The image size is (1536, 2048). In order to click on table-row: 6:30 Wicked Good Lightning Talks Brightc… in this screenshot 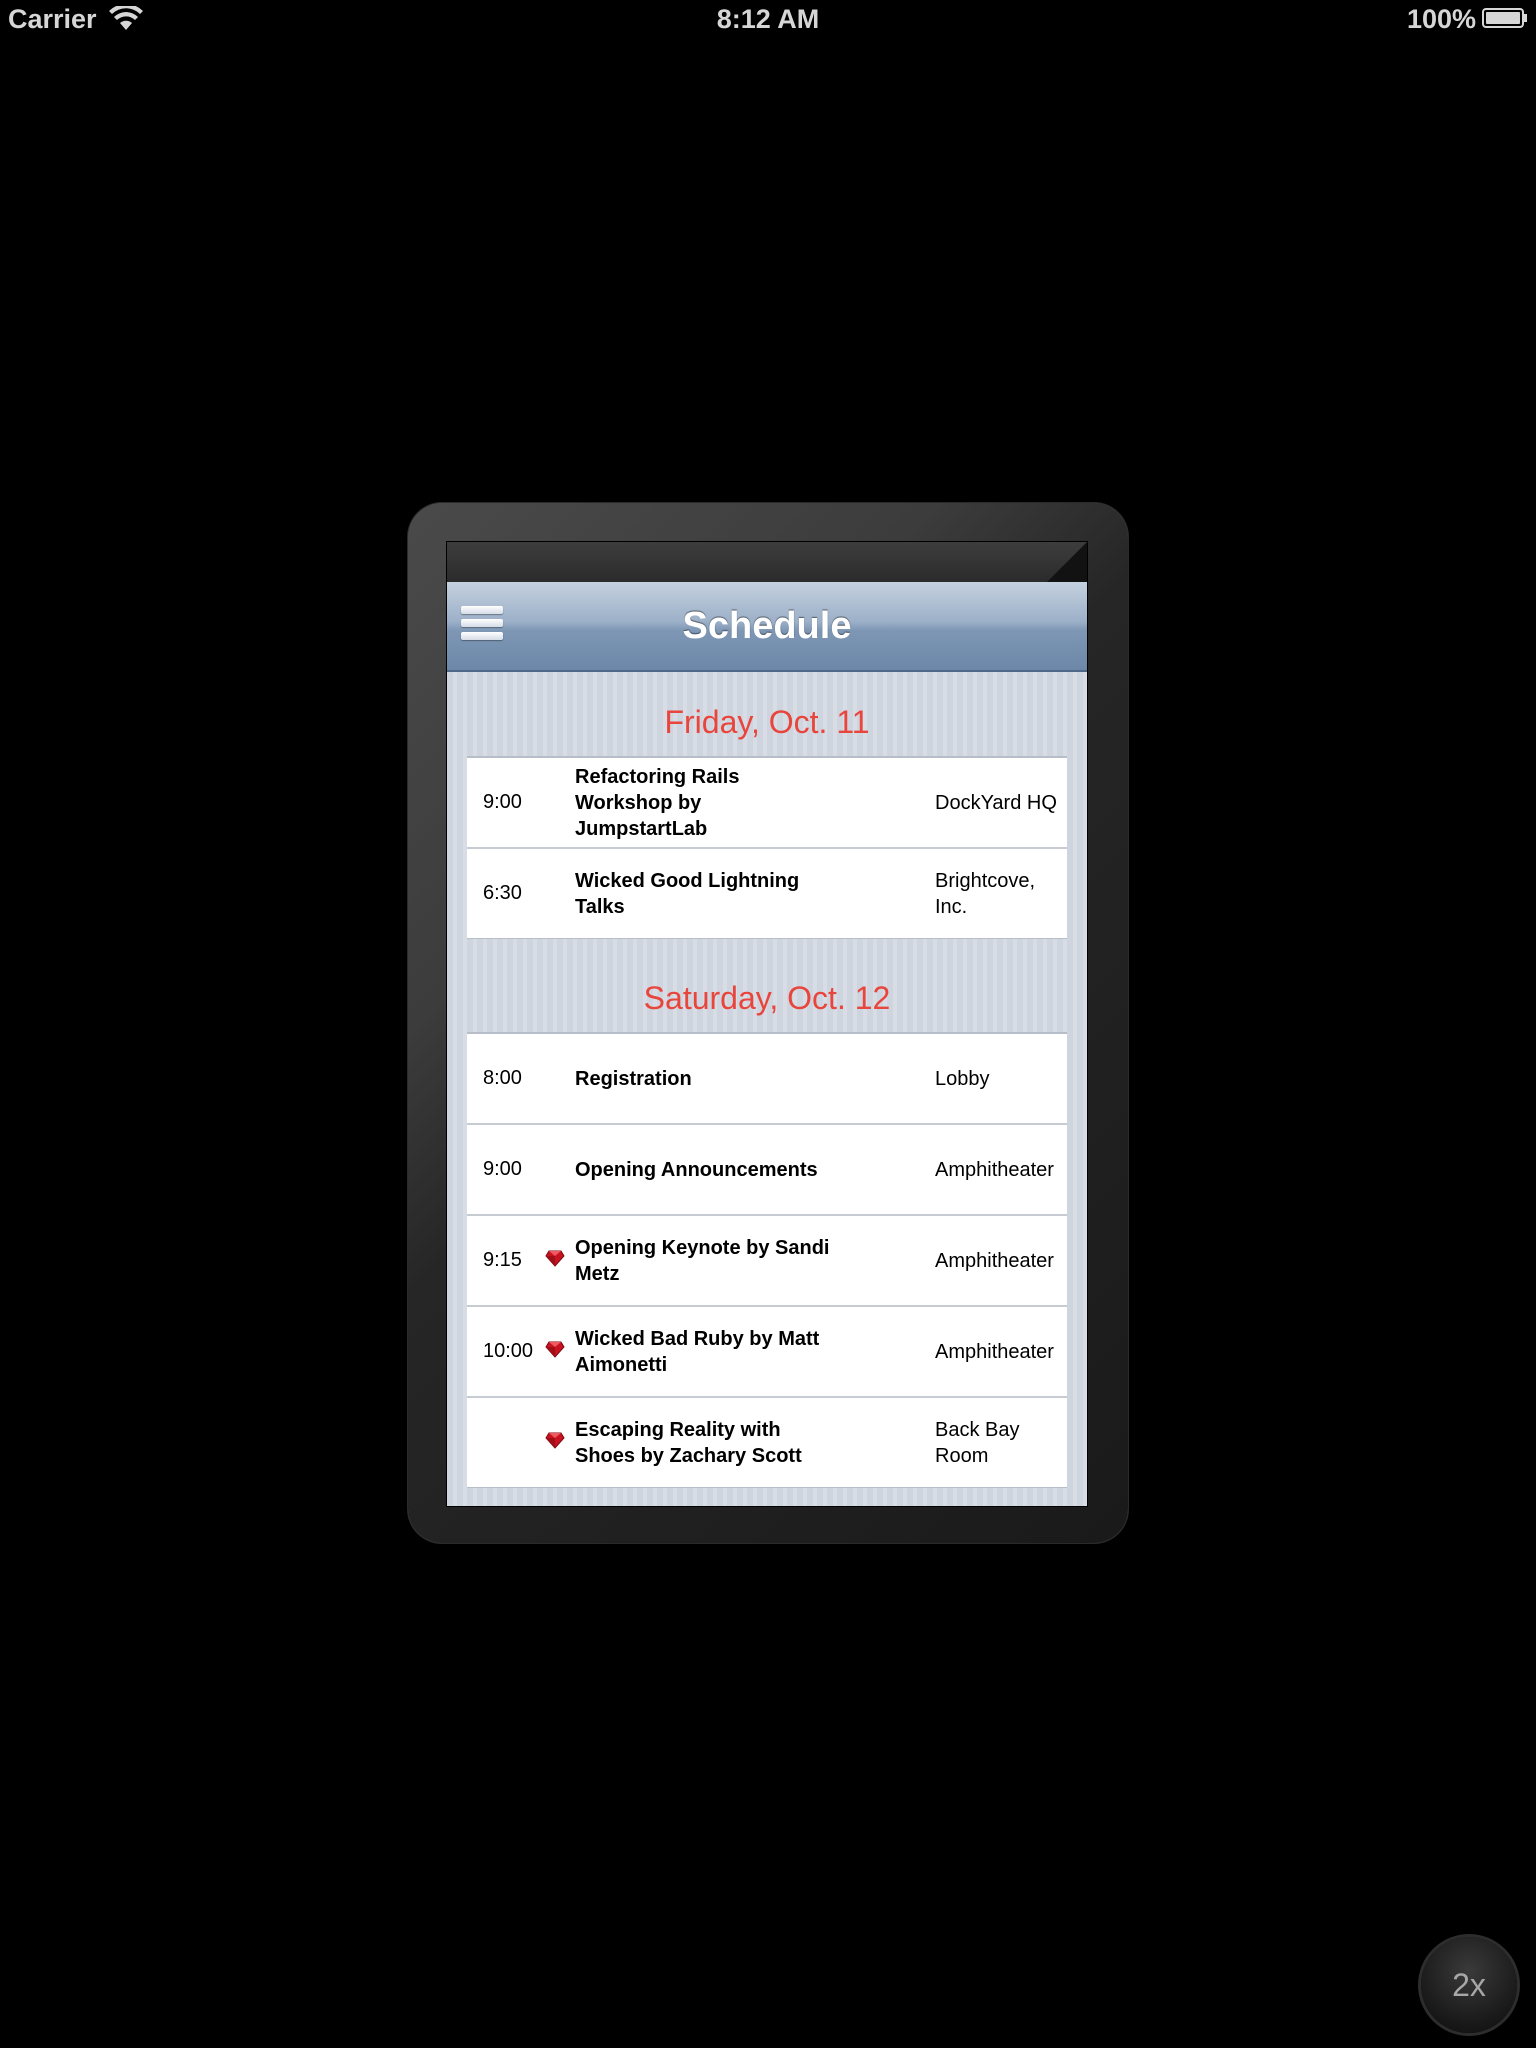, I will do `click(767, 893)`.